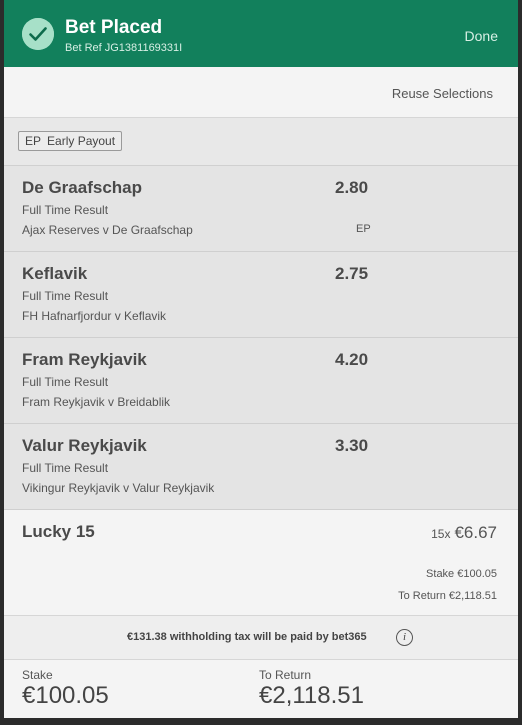 The height and width of the screenshot is (725, 522). I want to click on total-stake-label: Stake, so click(37, 675).